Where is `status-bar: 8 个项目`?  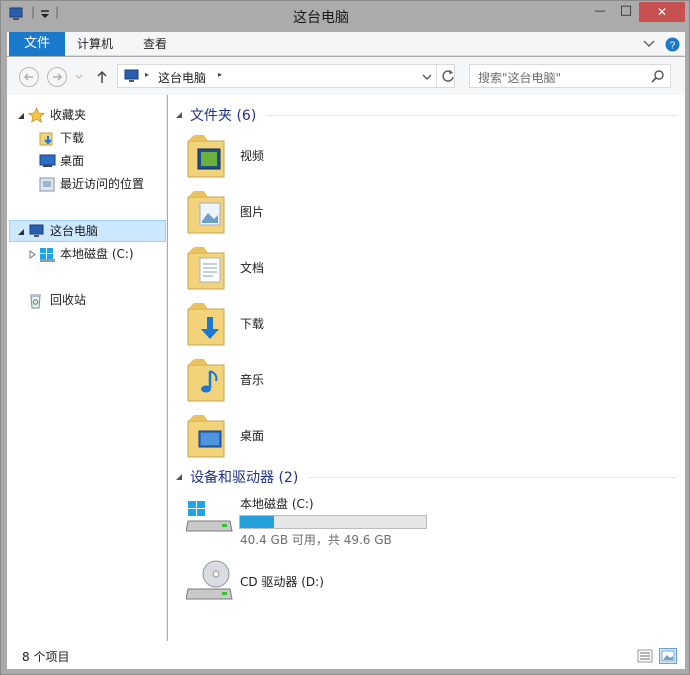
status-bar: 8 个项目 is located at coordinates (346, 655).